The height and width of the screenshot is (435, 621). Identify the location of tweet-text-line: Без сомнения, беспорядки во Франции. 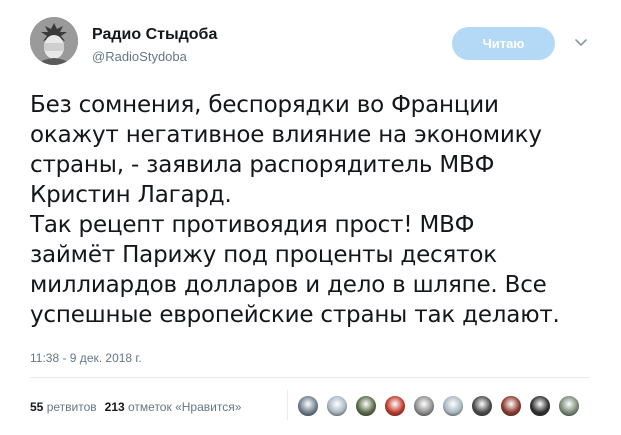
(264, 105).